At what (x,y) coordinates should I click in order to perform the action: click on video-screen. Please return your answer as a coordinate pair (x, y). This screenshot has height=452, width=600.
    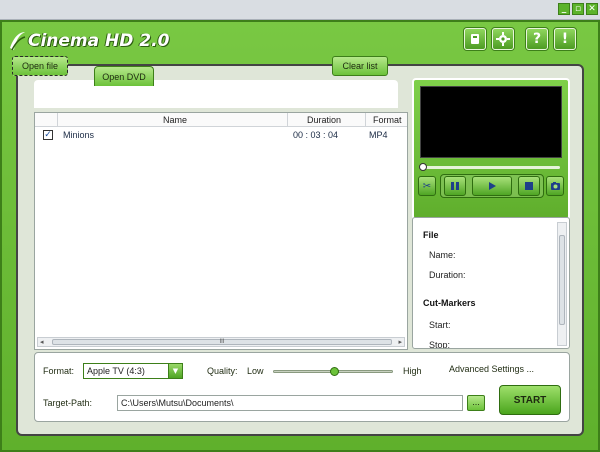
    Looking at the image, I should click on (491, 122).